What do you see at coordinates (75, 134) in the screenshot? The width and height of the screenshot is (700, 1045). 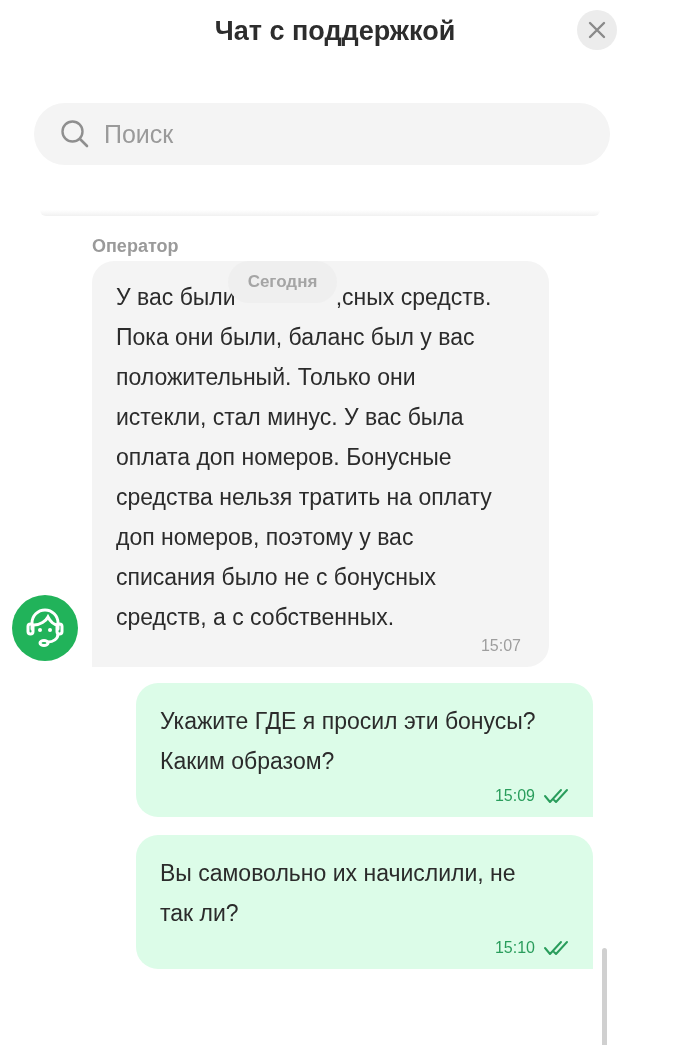 I see `search-icon` at bounding box center [75, 134].